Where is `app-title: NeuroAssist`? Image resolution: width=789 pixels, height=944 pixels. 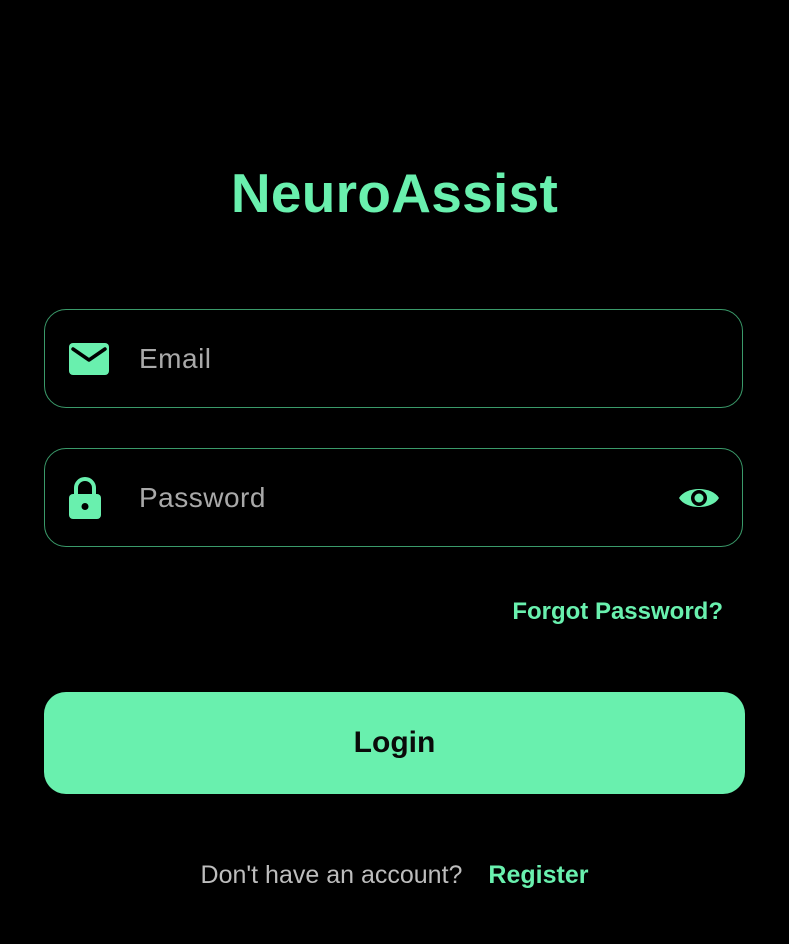
app-title: NeuroAssist is located at coordinates (394, 193).